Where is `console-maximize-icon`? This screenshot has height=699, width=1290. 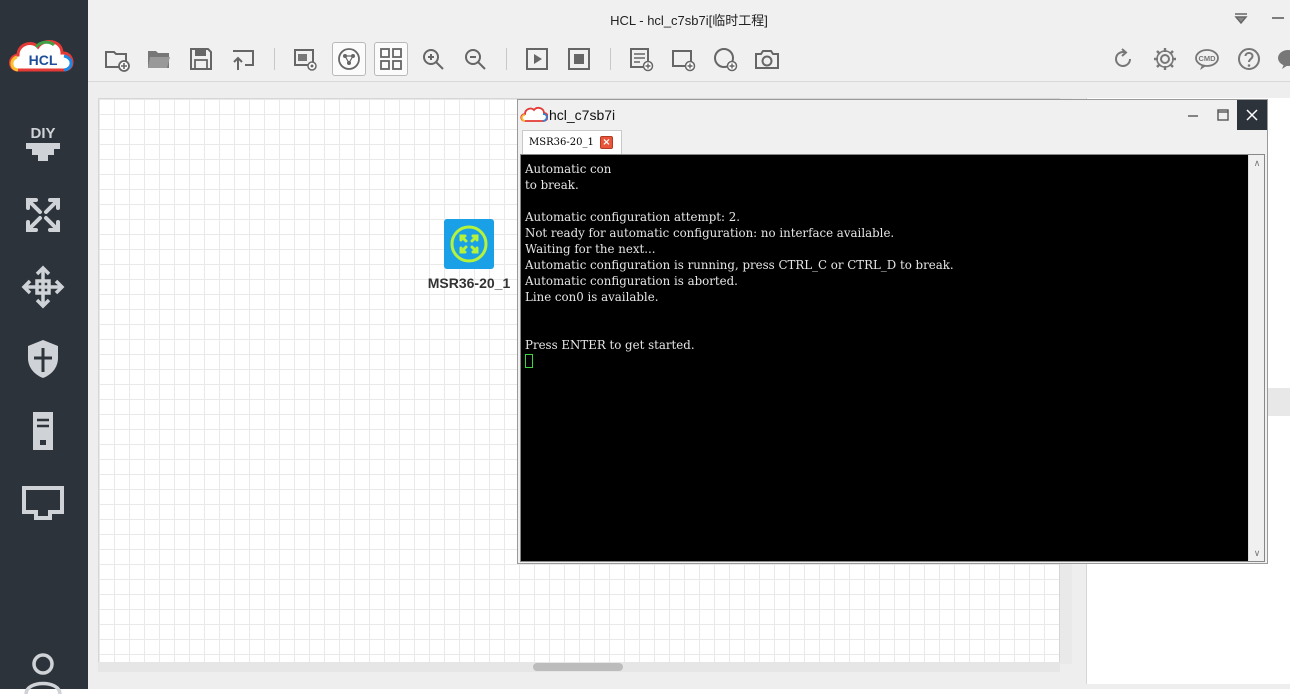
console-maximize-icon is located at coordinates (1223, 115).